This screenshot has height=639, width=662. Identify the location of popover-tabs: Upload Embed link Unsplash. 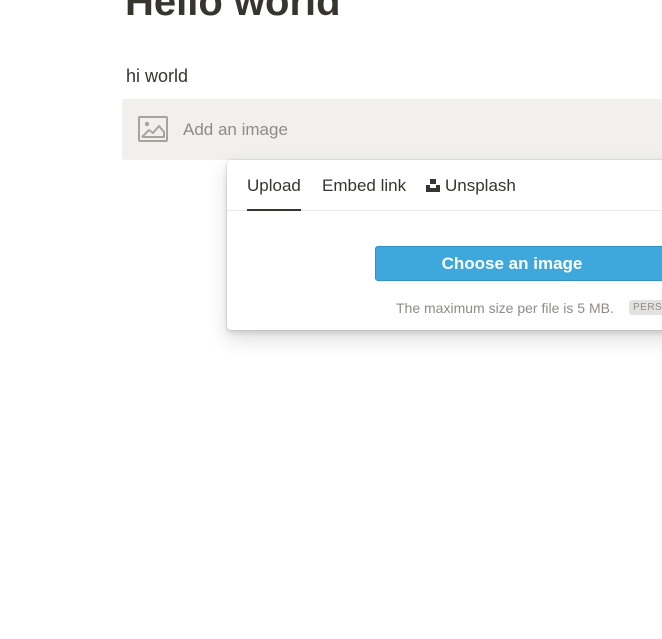
(444, 185).